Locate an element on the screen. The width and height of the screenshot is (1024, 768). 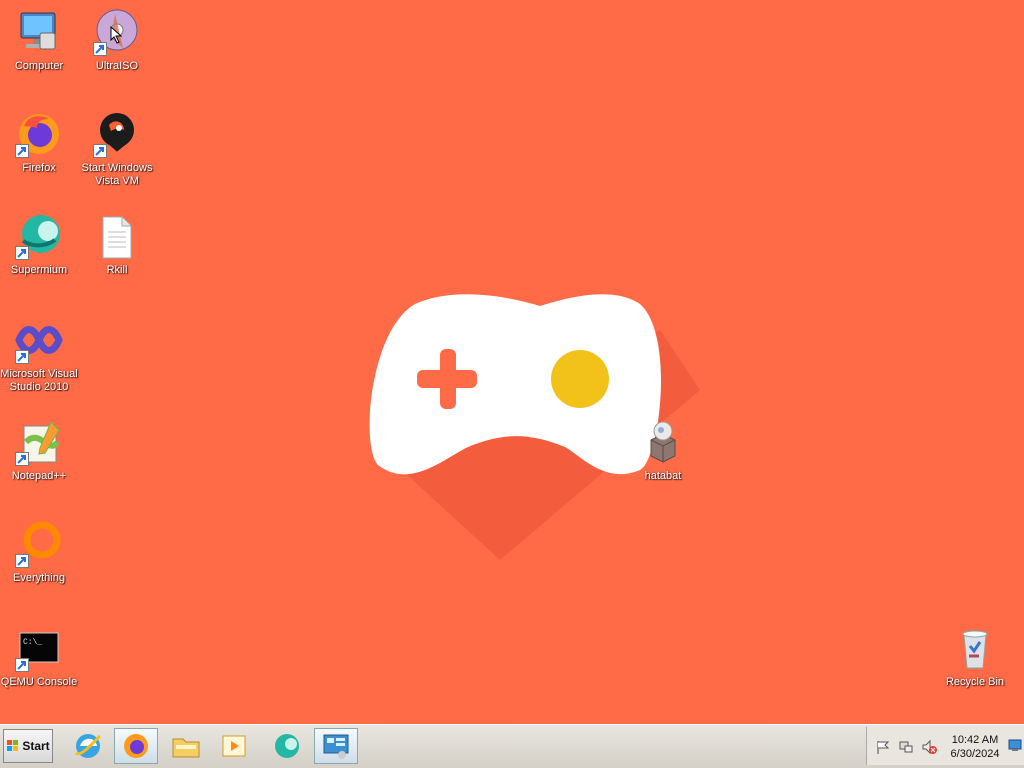
hatabat-label: hatabat is located at coordinates (663, 476).